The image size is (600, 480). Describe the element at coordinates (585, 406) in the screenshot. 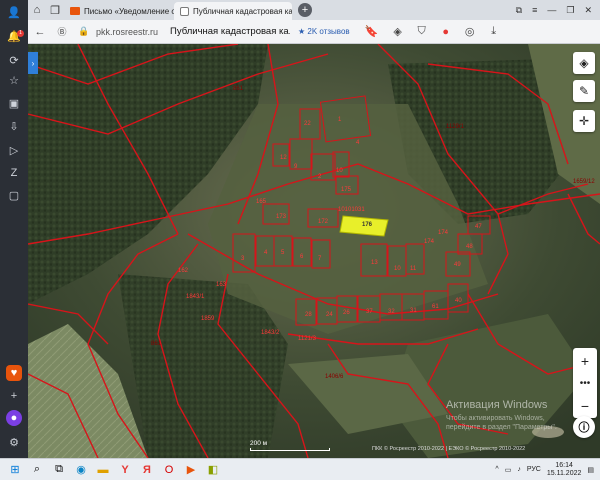

I see `zoom-out-button: −` at that location.